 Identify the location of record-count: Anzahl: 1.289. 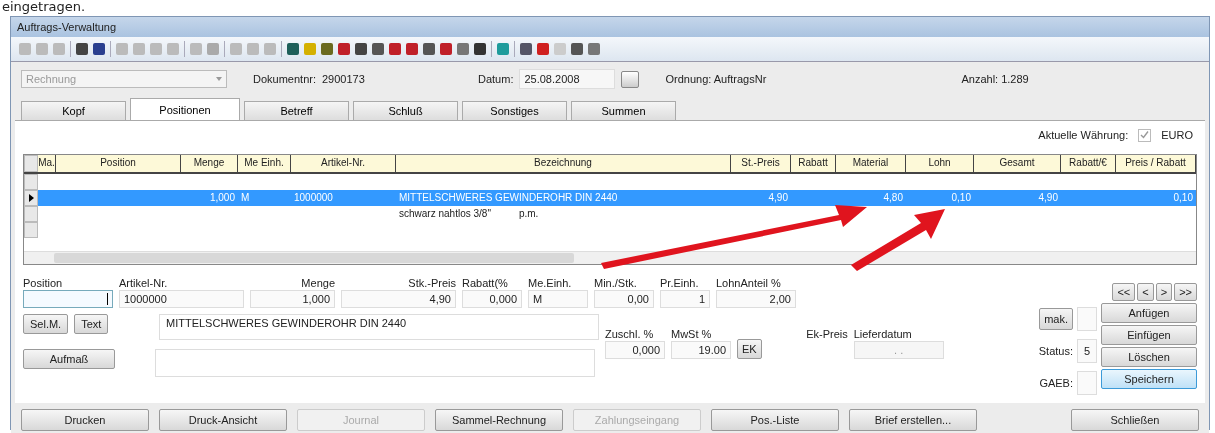
(995, 79).